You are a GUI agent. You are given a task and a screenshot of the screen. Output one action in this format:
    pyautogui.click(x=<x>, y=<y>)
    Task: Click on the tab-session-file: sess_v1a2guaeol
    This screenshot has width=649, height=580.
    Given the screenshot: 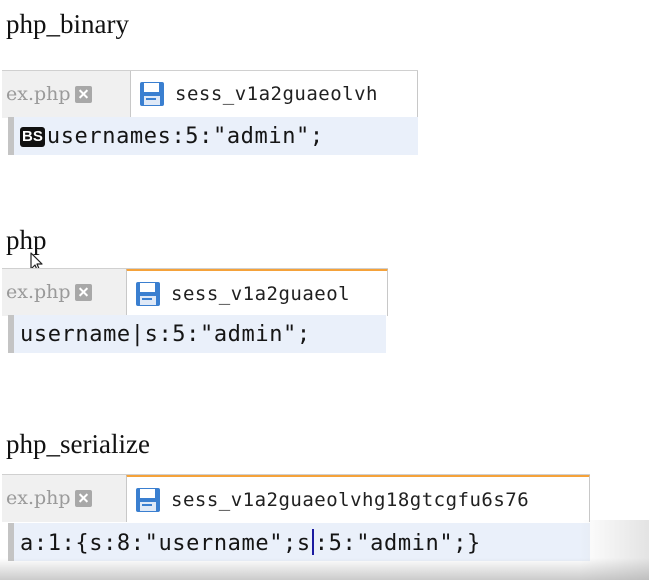 What is the action you would take?
    pyautogui.click(x=257, y=292)
    